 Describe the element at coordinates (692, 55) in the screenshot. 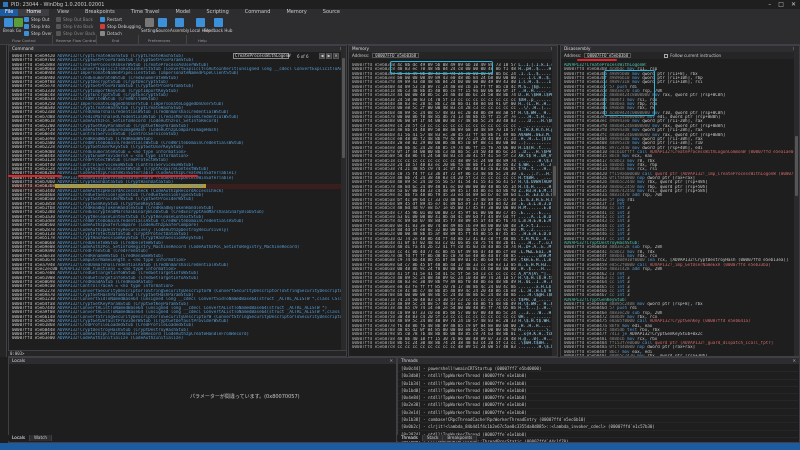

I see `follow-current-instruction-checkbox: Follow current instruction` at that location.